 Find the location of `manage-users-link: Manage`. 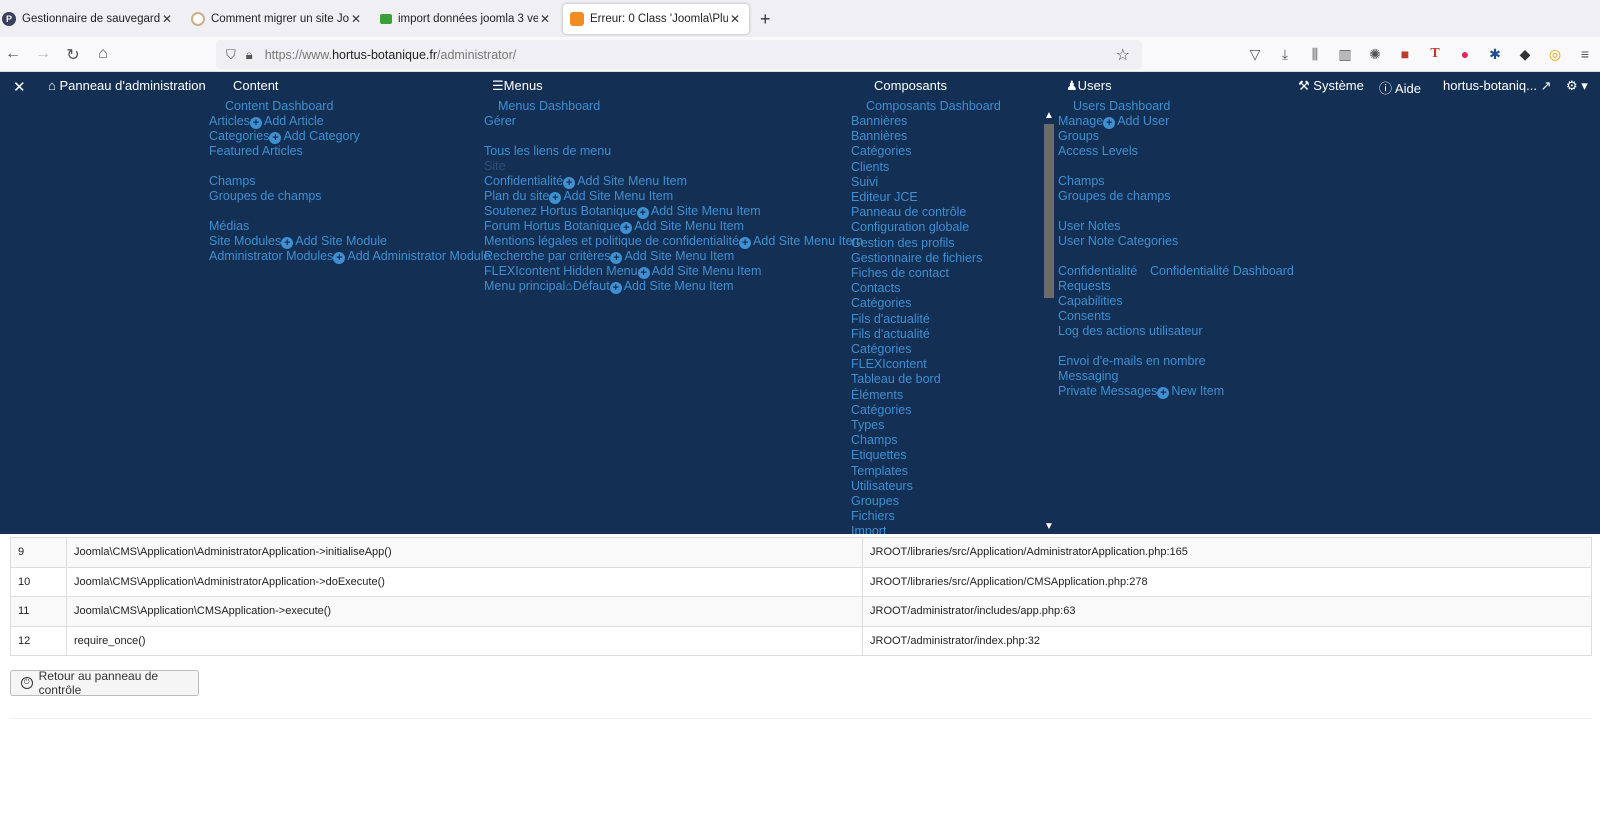

manage-users-link: Manage is located at coordinates (1080, 121).